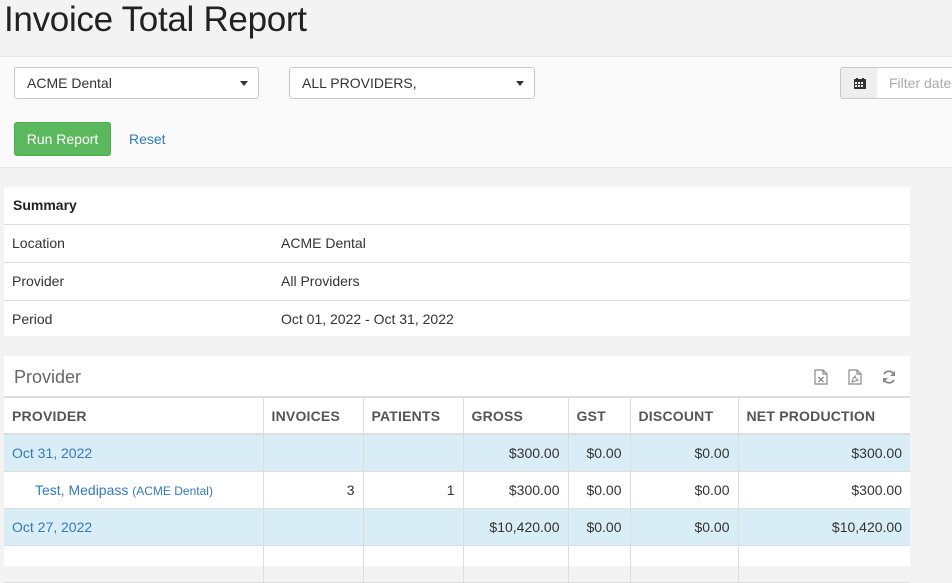 The width and height of the screenshot is (952, 583). Describe the element at coordinates (38, 281) in the screenshot. I see `summary-label: Provider` at that location.